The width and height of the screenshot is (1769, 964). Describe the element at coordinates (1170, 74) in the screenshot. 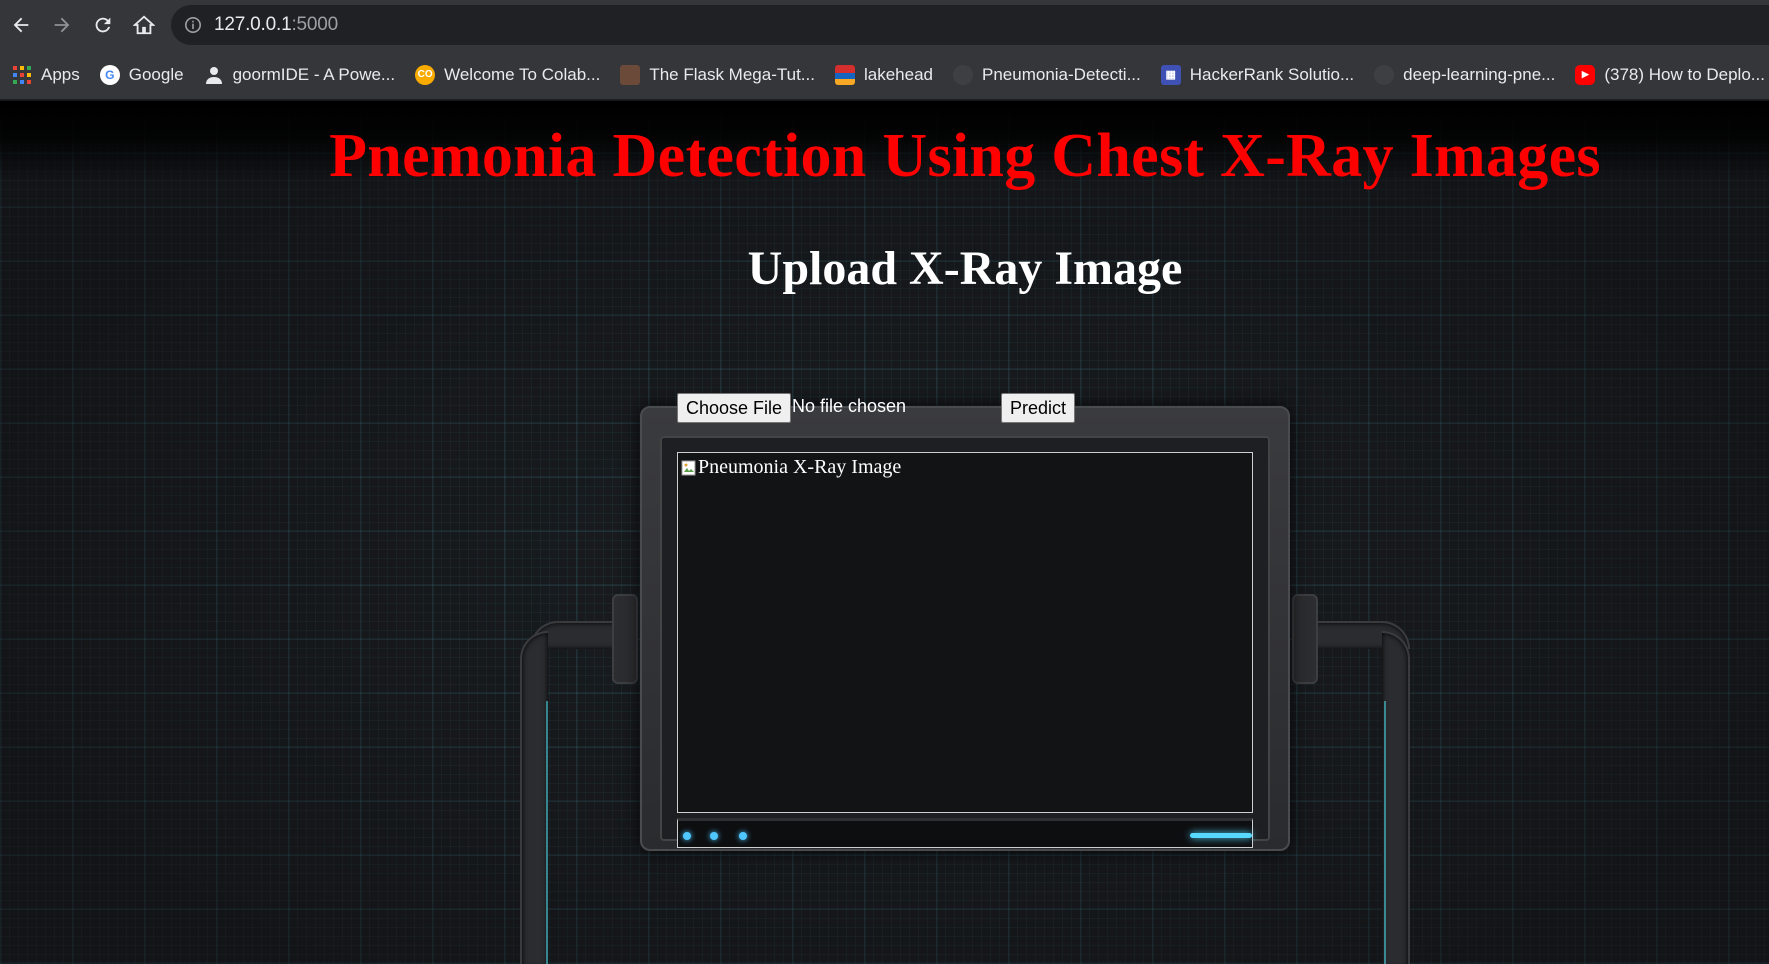

I see `hackerrank-icon: ▦` at that location.